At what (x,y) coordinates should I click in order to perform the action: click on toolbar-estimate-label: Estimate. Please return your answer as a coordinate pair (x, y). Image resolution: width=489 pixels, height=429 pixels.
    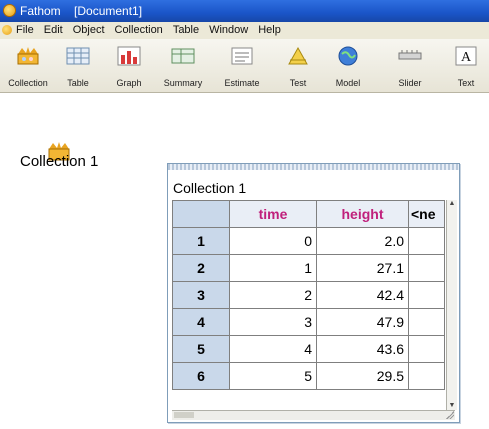
    Looking at the image, I should click on (242, 83).